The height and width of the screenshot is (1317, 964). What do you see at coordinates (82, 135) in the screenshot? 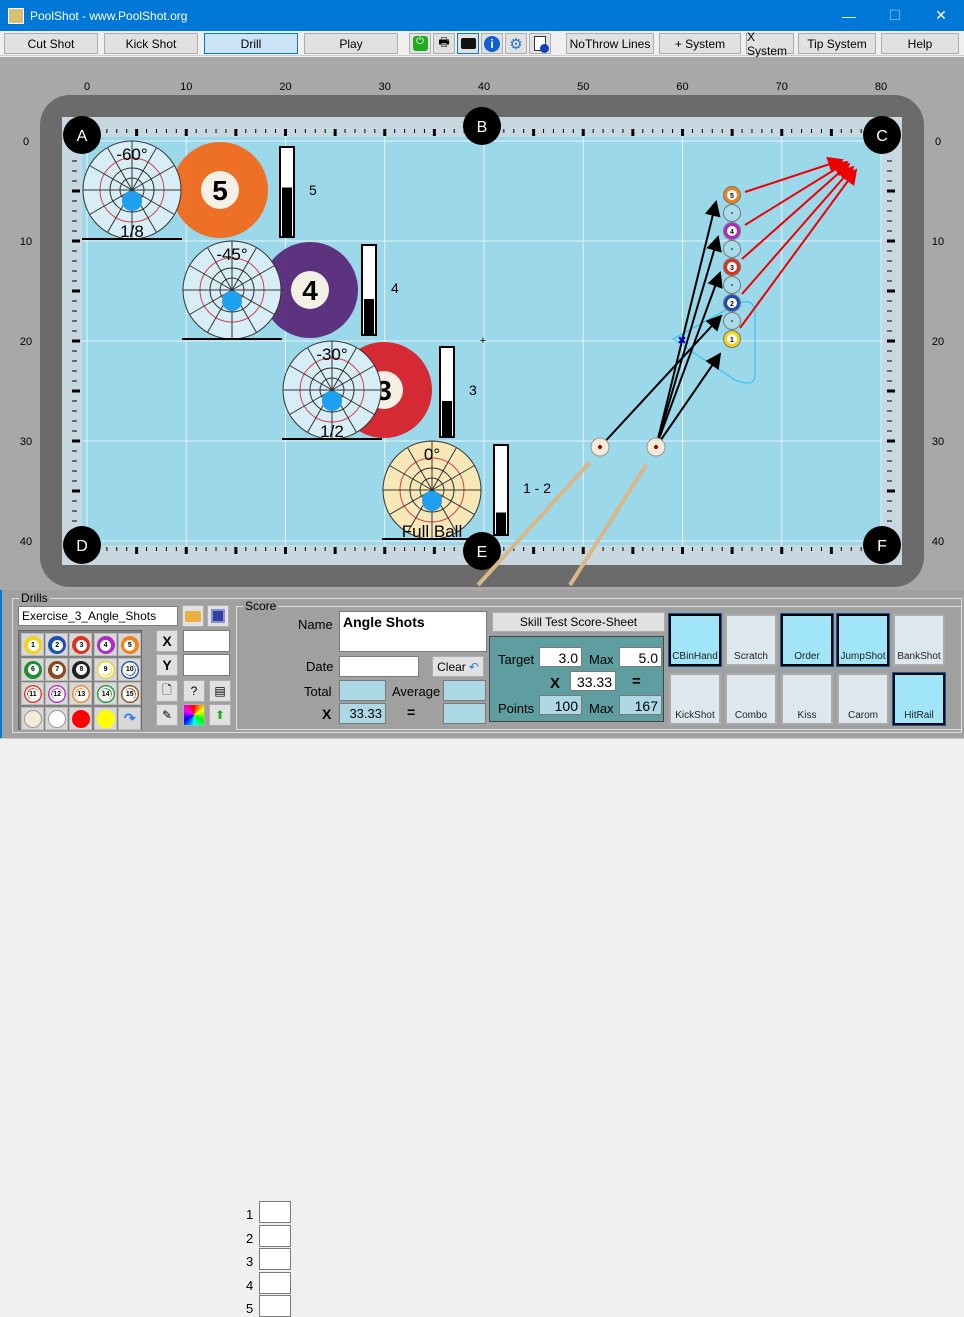
I see `pocket-a: A` at bounding box center [82, 135].